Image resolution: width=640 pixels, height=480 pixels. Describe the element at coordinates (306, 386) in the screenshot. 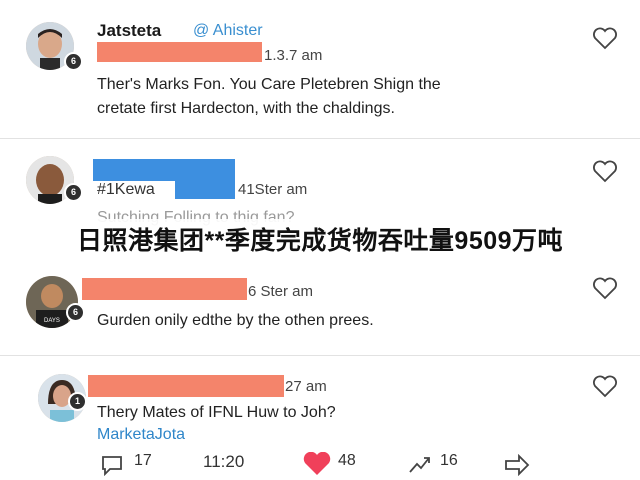

I see `comment-time: 27 am` at that location.